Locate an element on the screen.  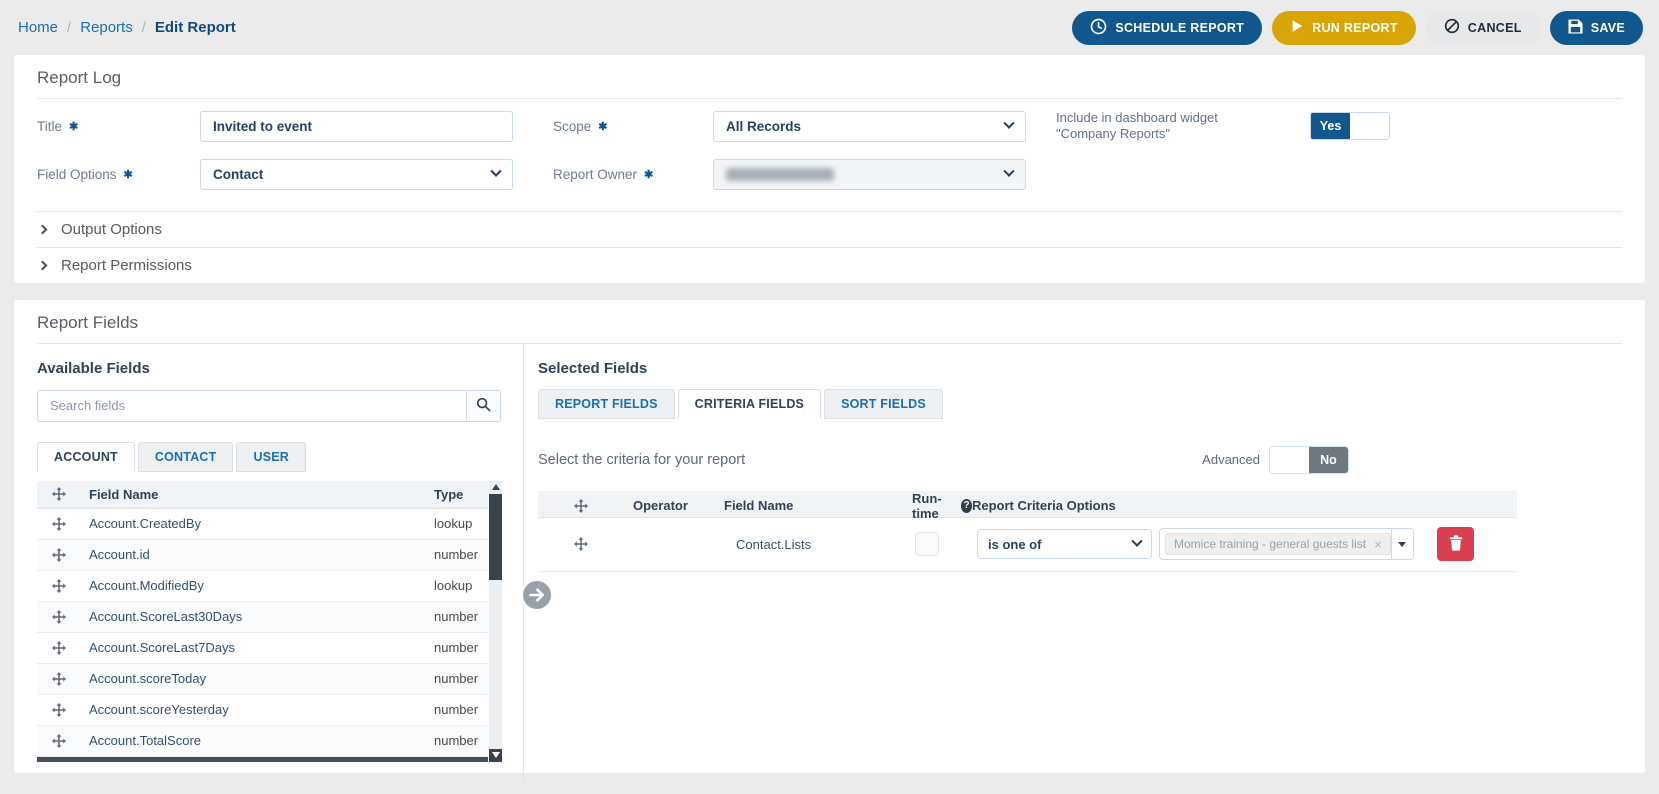
move-fields-button is located at coordinates (537, 596).